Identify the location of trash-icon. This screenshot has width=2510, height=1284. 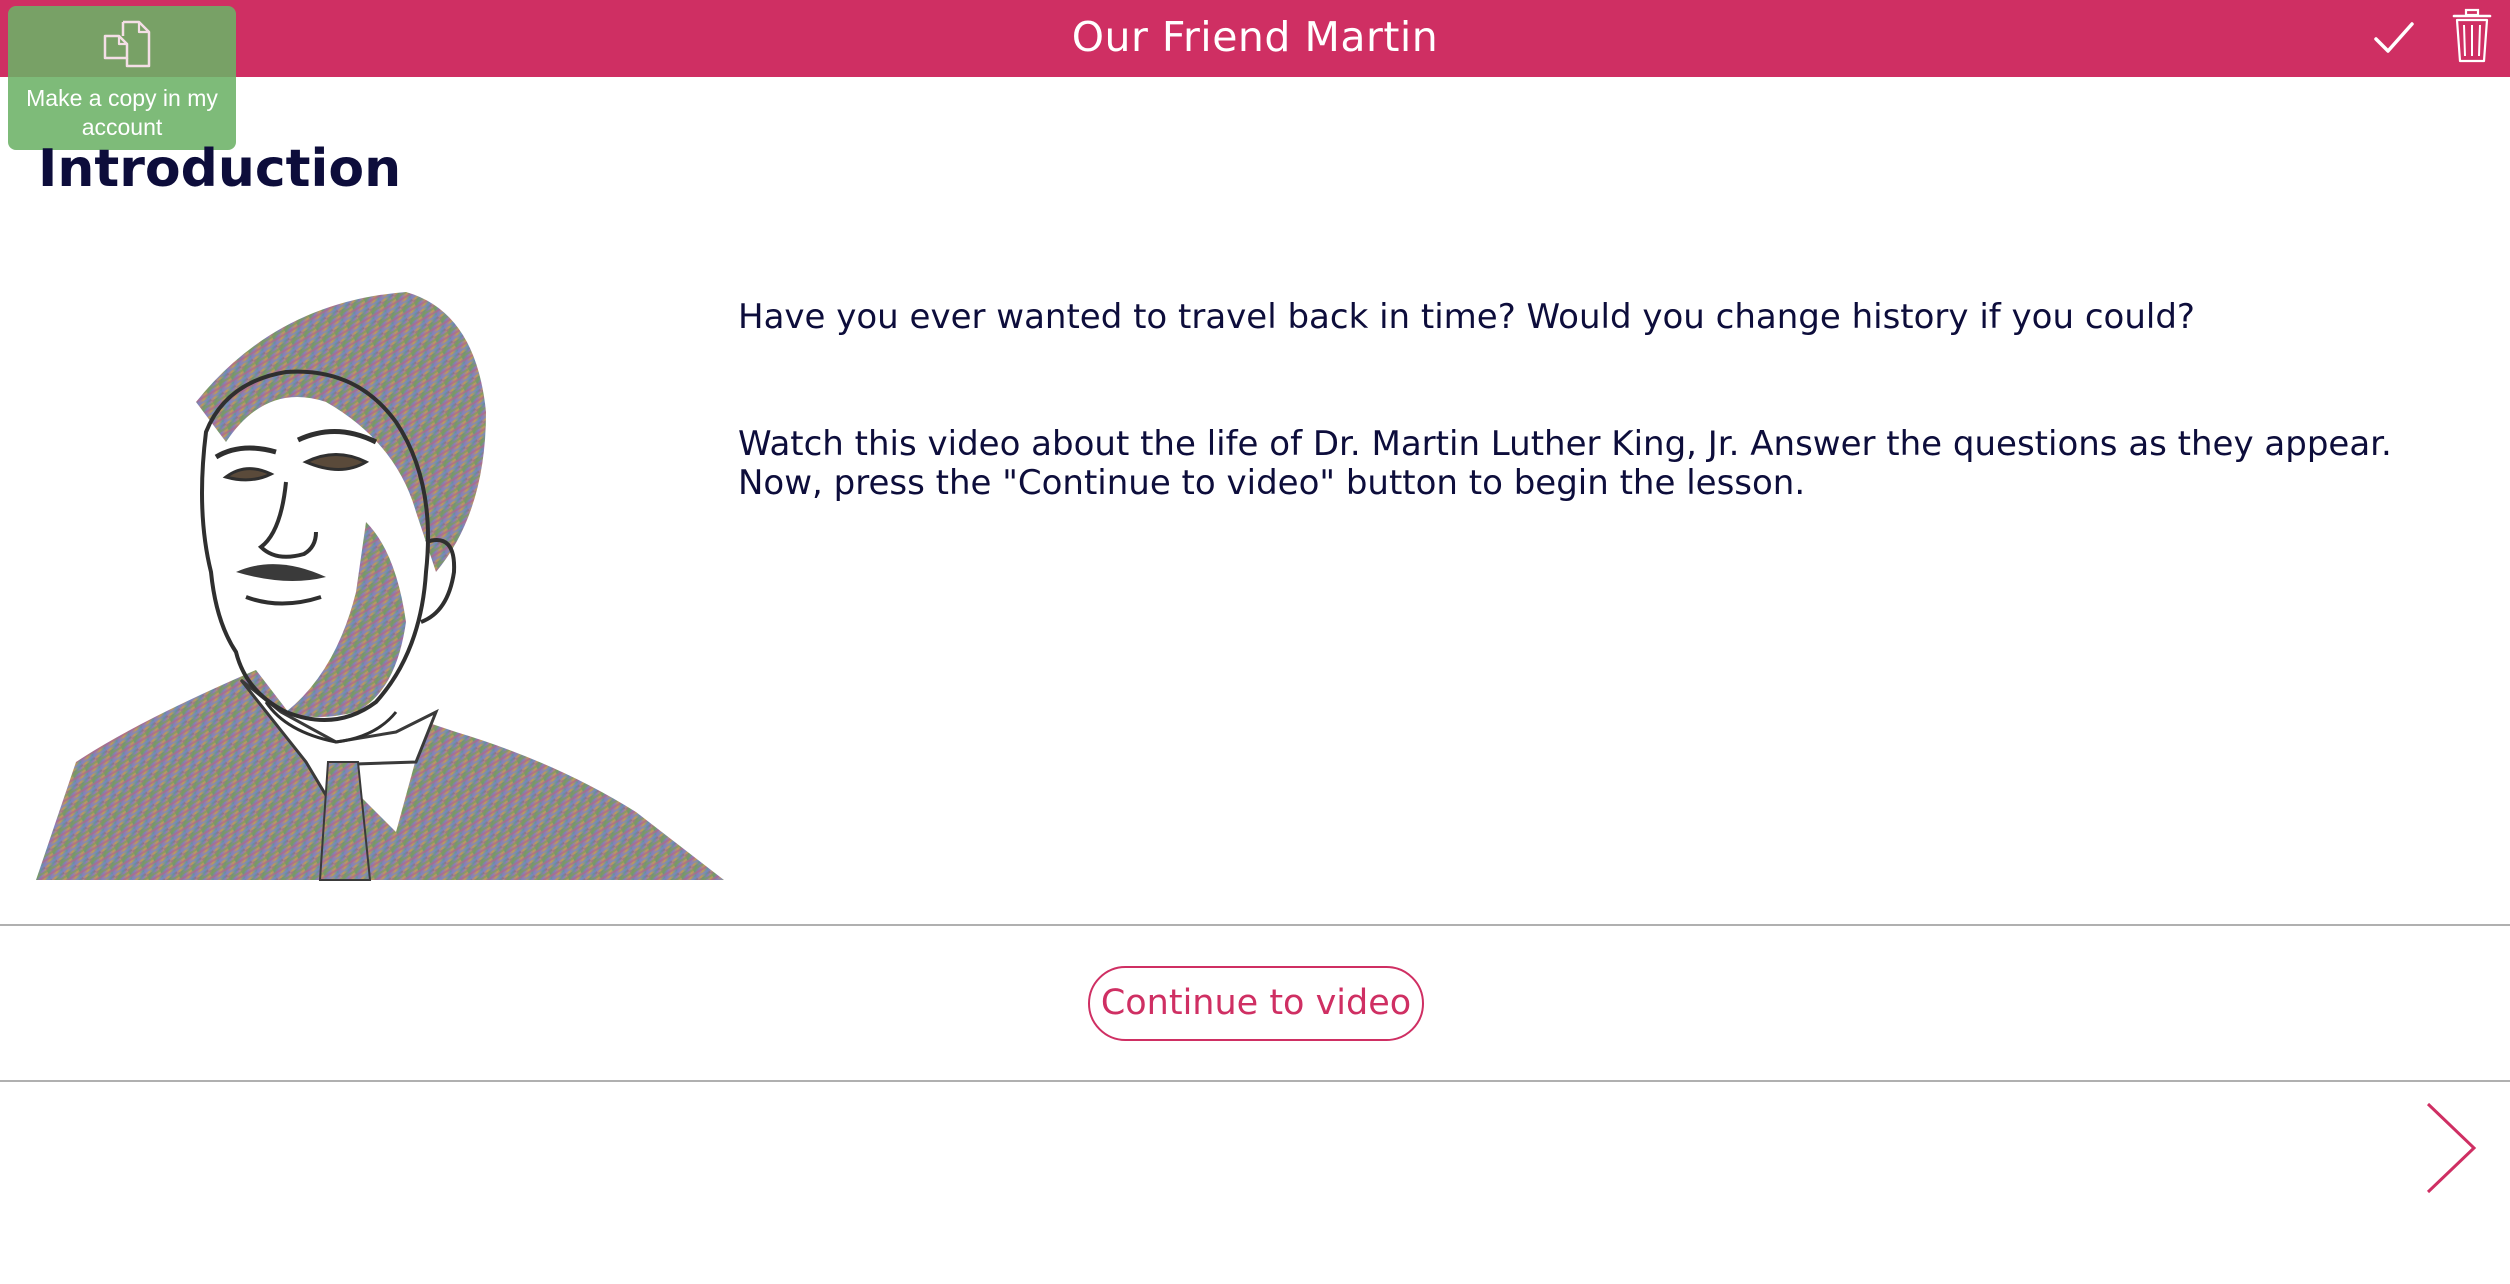
(2472, 36).